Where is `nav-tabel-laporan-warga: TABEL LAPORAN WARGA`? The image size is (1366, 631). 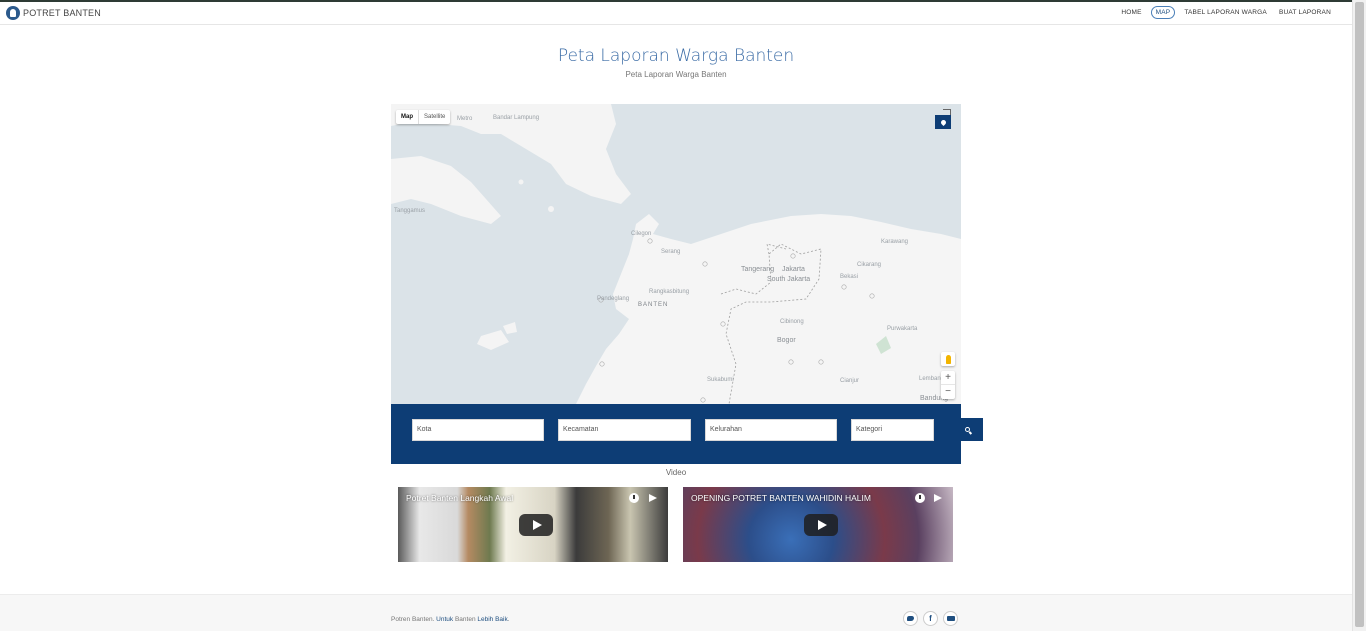
nav-tabel-laporan-warga: TABEL LAPORAN WARGA is located at coordinates (1225, 12).